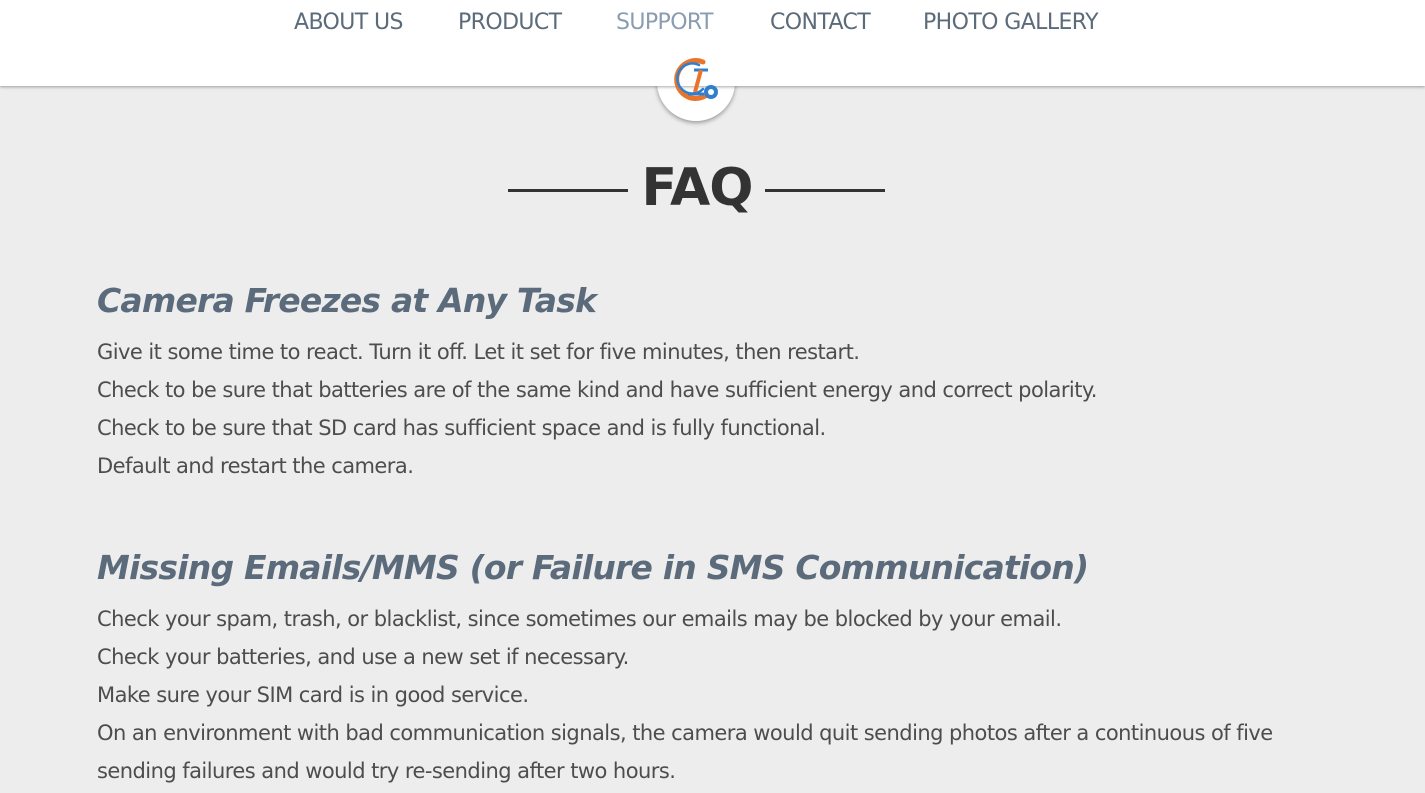 This screenshot has height=793, width=1425. I want to click on page-title-block: FAQ, so click(712, 191).